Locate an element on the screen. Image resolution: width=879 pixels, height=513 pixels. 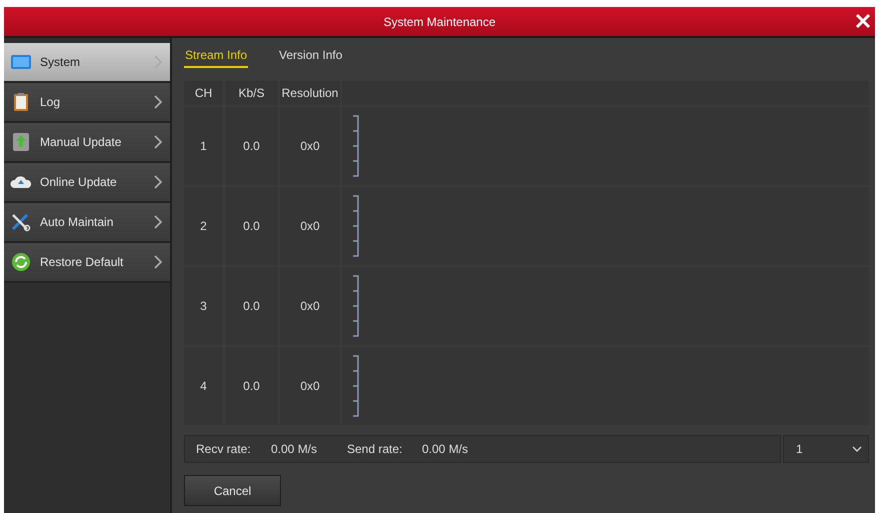
channel-dropdown: 1 is located at coordinates (826, 449).